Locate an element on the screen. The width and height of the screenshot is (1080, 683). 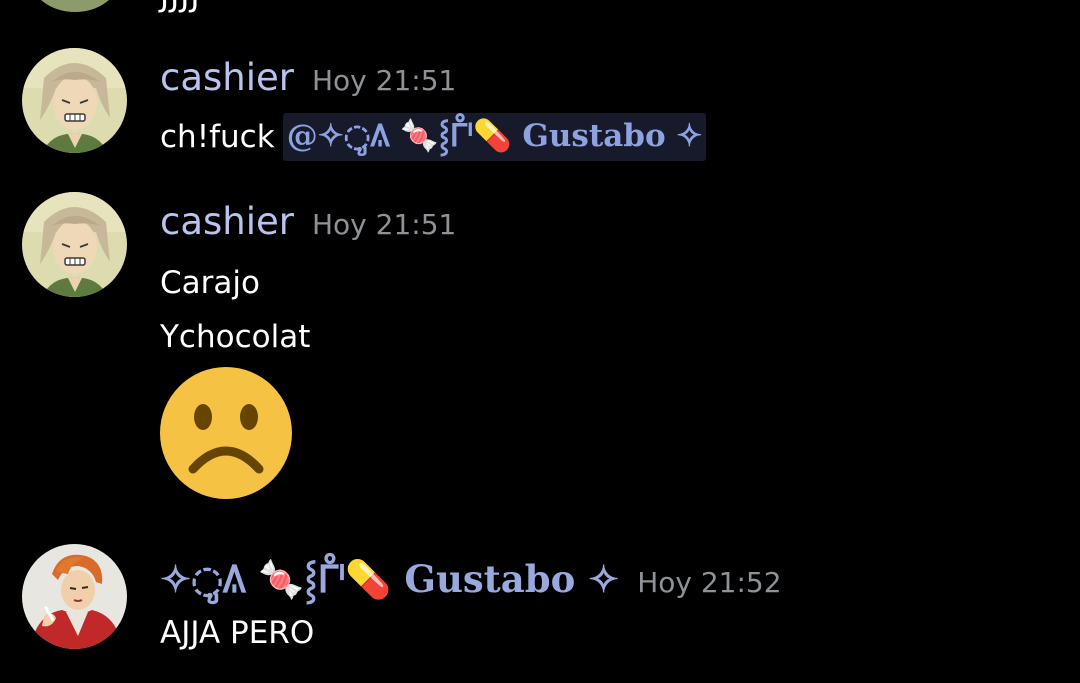
frowning-face-icon is located at coordinates (226, 433).